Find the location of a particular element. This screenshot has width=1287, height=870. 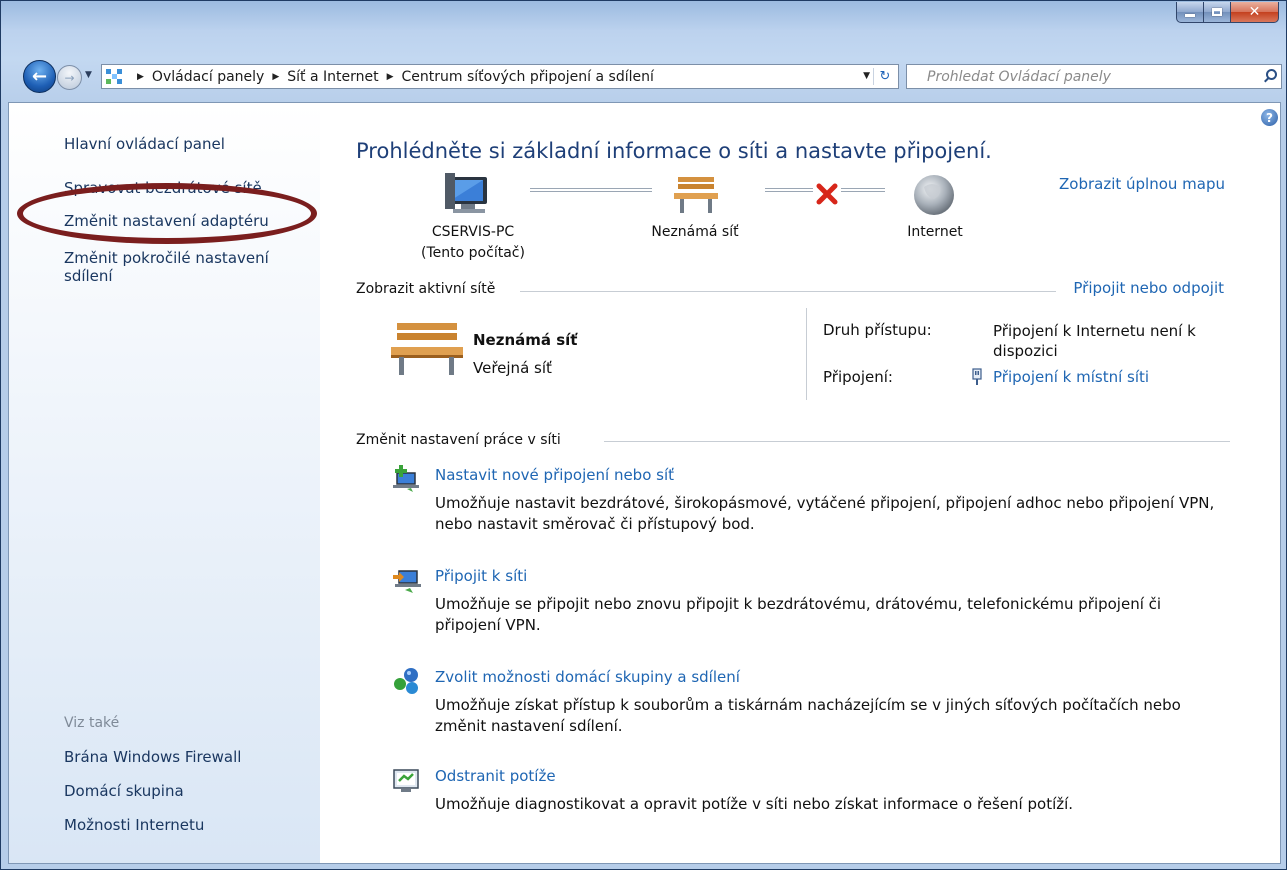

search-input: Prohledat Ovládací panely is located at coordinates (1094, 76).